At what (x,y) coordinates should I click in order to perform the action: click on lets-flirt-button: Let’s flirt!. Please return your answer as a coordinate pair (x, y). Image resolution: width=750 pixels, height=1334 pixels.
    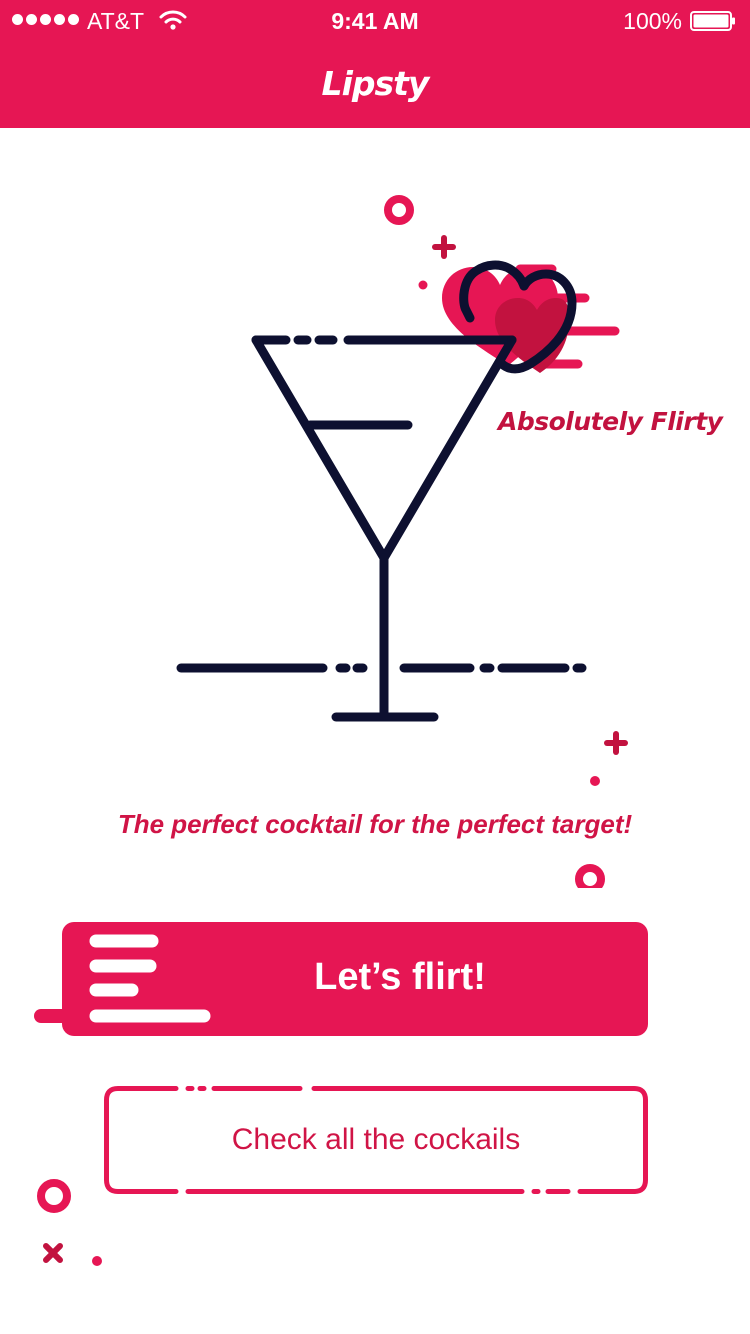
    Looking at the image, I should click on (355, 979).